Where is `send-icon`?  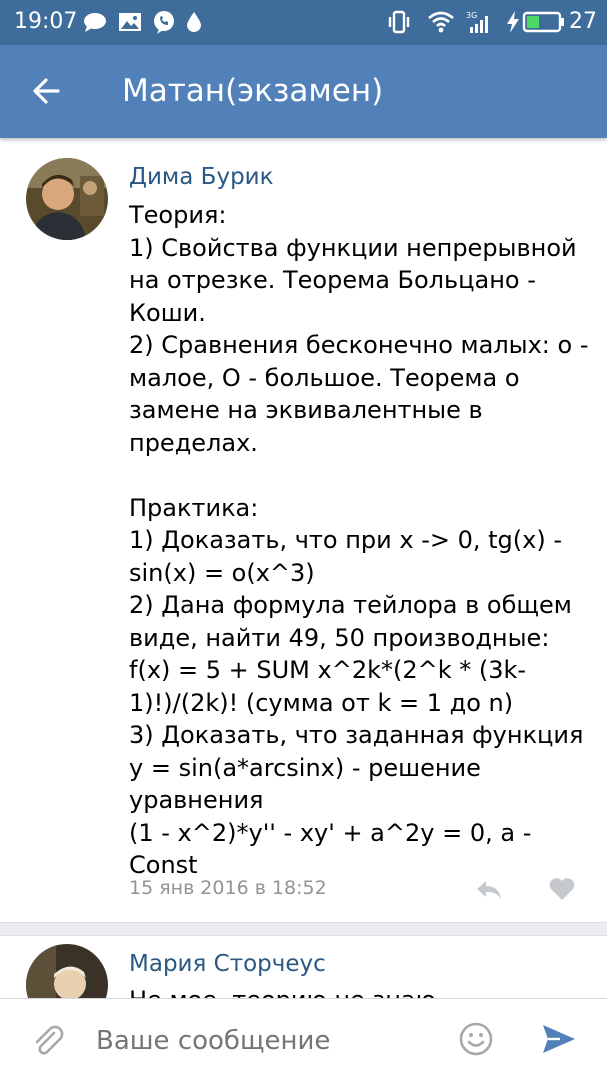
send-icon is located at coordinates (559, 1039).